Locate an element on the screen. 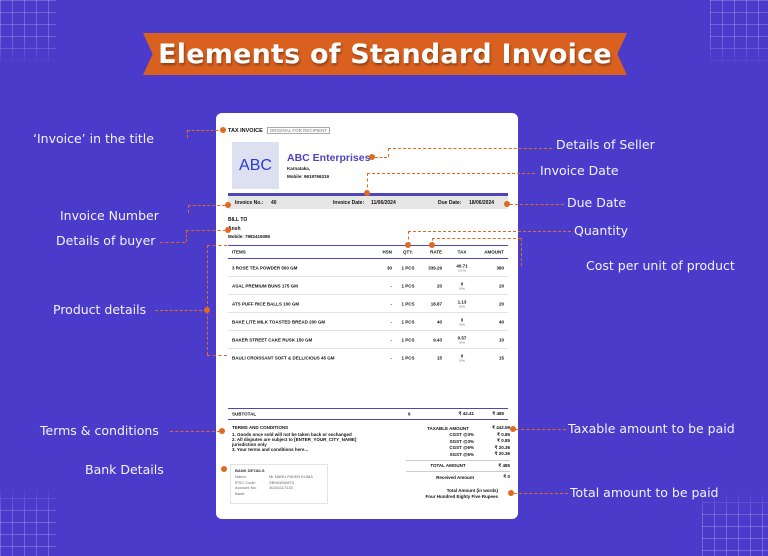  item-rate: 9.43 is located at coordinates (437, 339).